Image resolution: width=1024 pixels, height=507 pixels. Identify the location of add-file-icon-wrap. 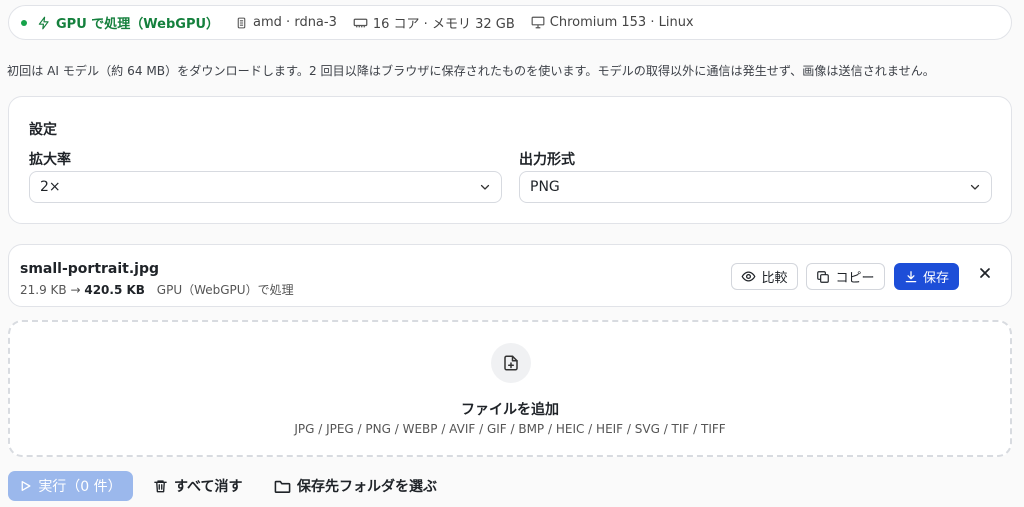
(511, 363).